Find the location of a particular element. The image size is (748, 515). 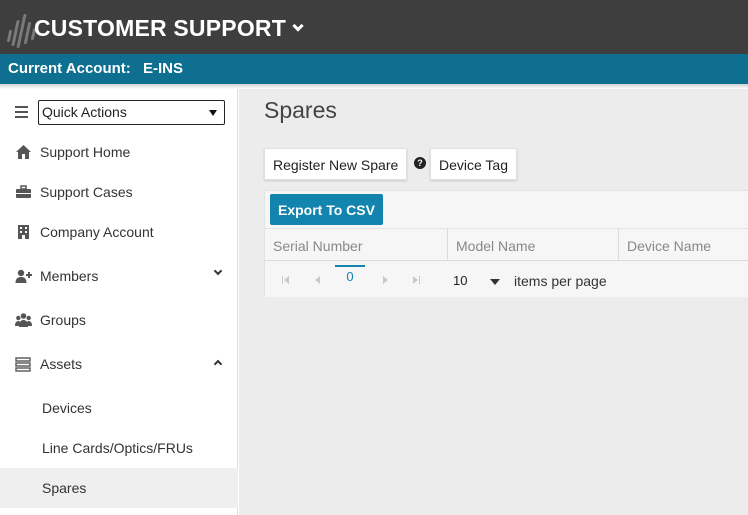

sidebar-item-company-account: Company Account is located at coordinates (119, 232).